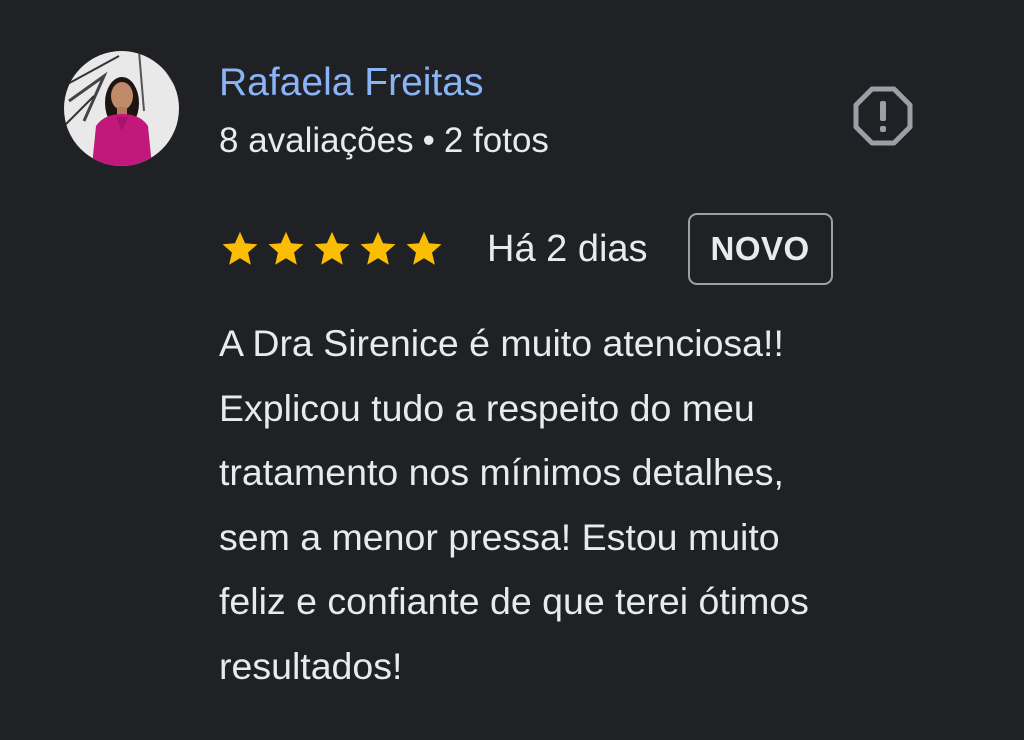 The image size is (1024, 740). I want to click on reviewer-stats: 8 avaliações • 2 fotos, so click(384, 141).